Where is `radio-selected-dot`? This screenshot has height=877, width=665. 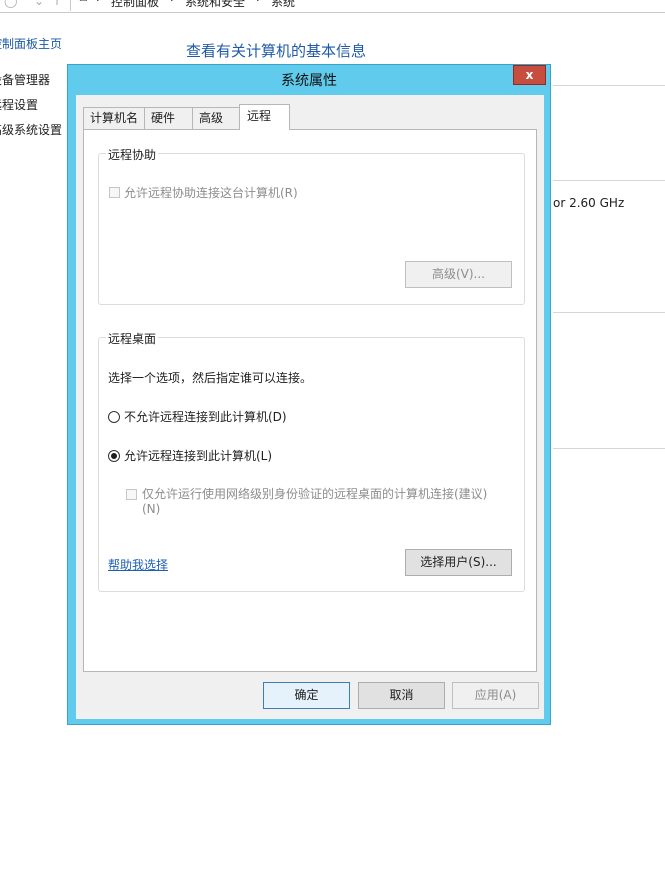 radio-selected-dot is located at coordinates (114, 456).